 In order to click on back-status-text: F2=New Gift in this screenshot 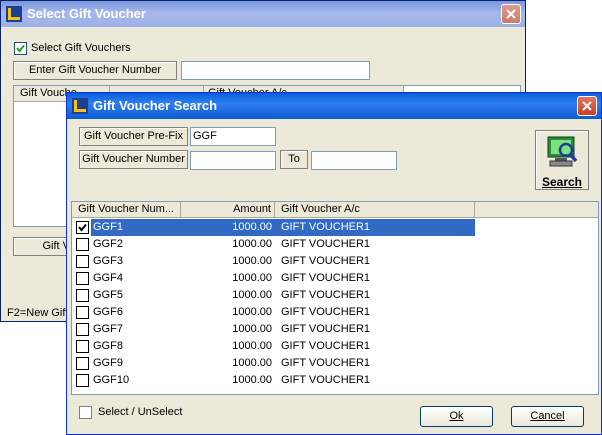, I will do `click(38, 313)`.